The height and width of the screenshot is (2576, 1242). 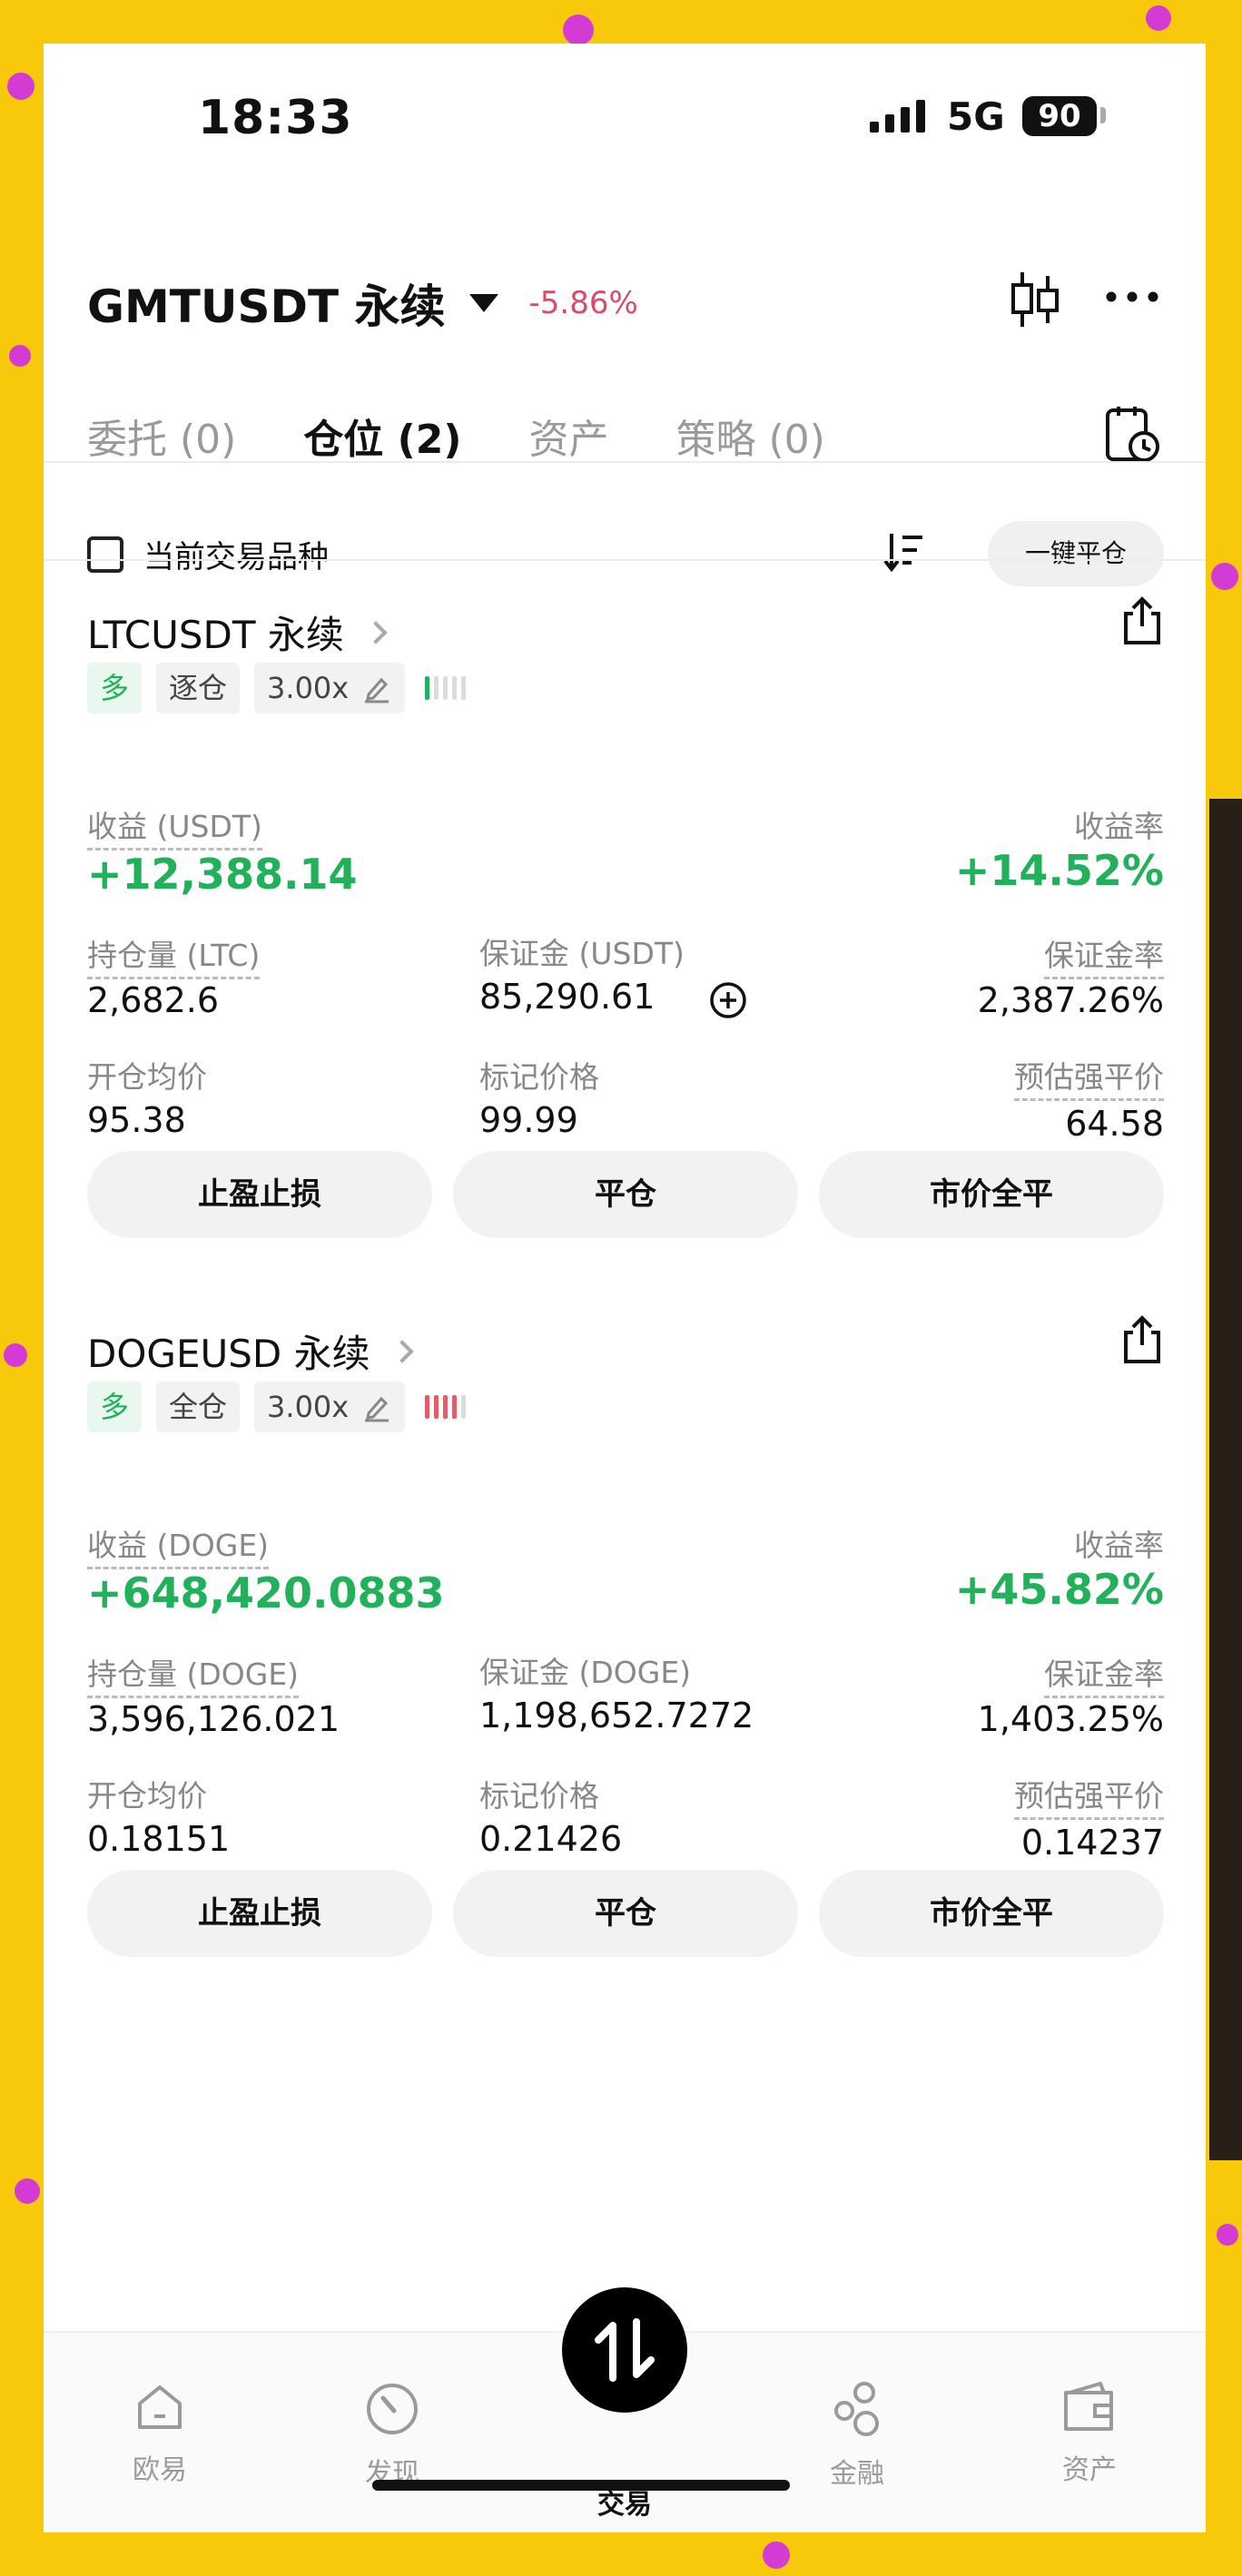 I want to click on nav-trade-button, so click(x=624, y=2350).